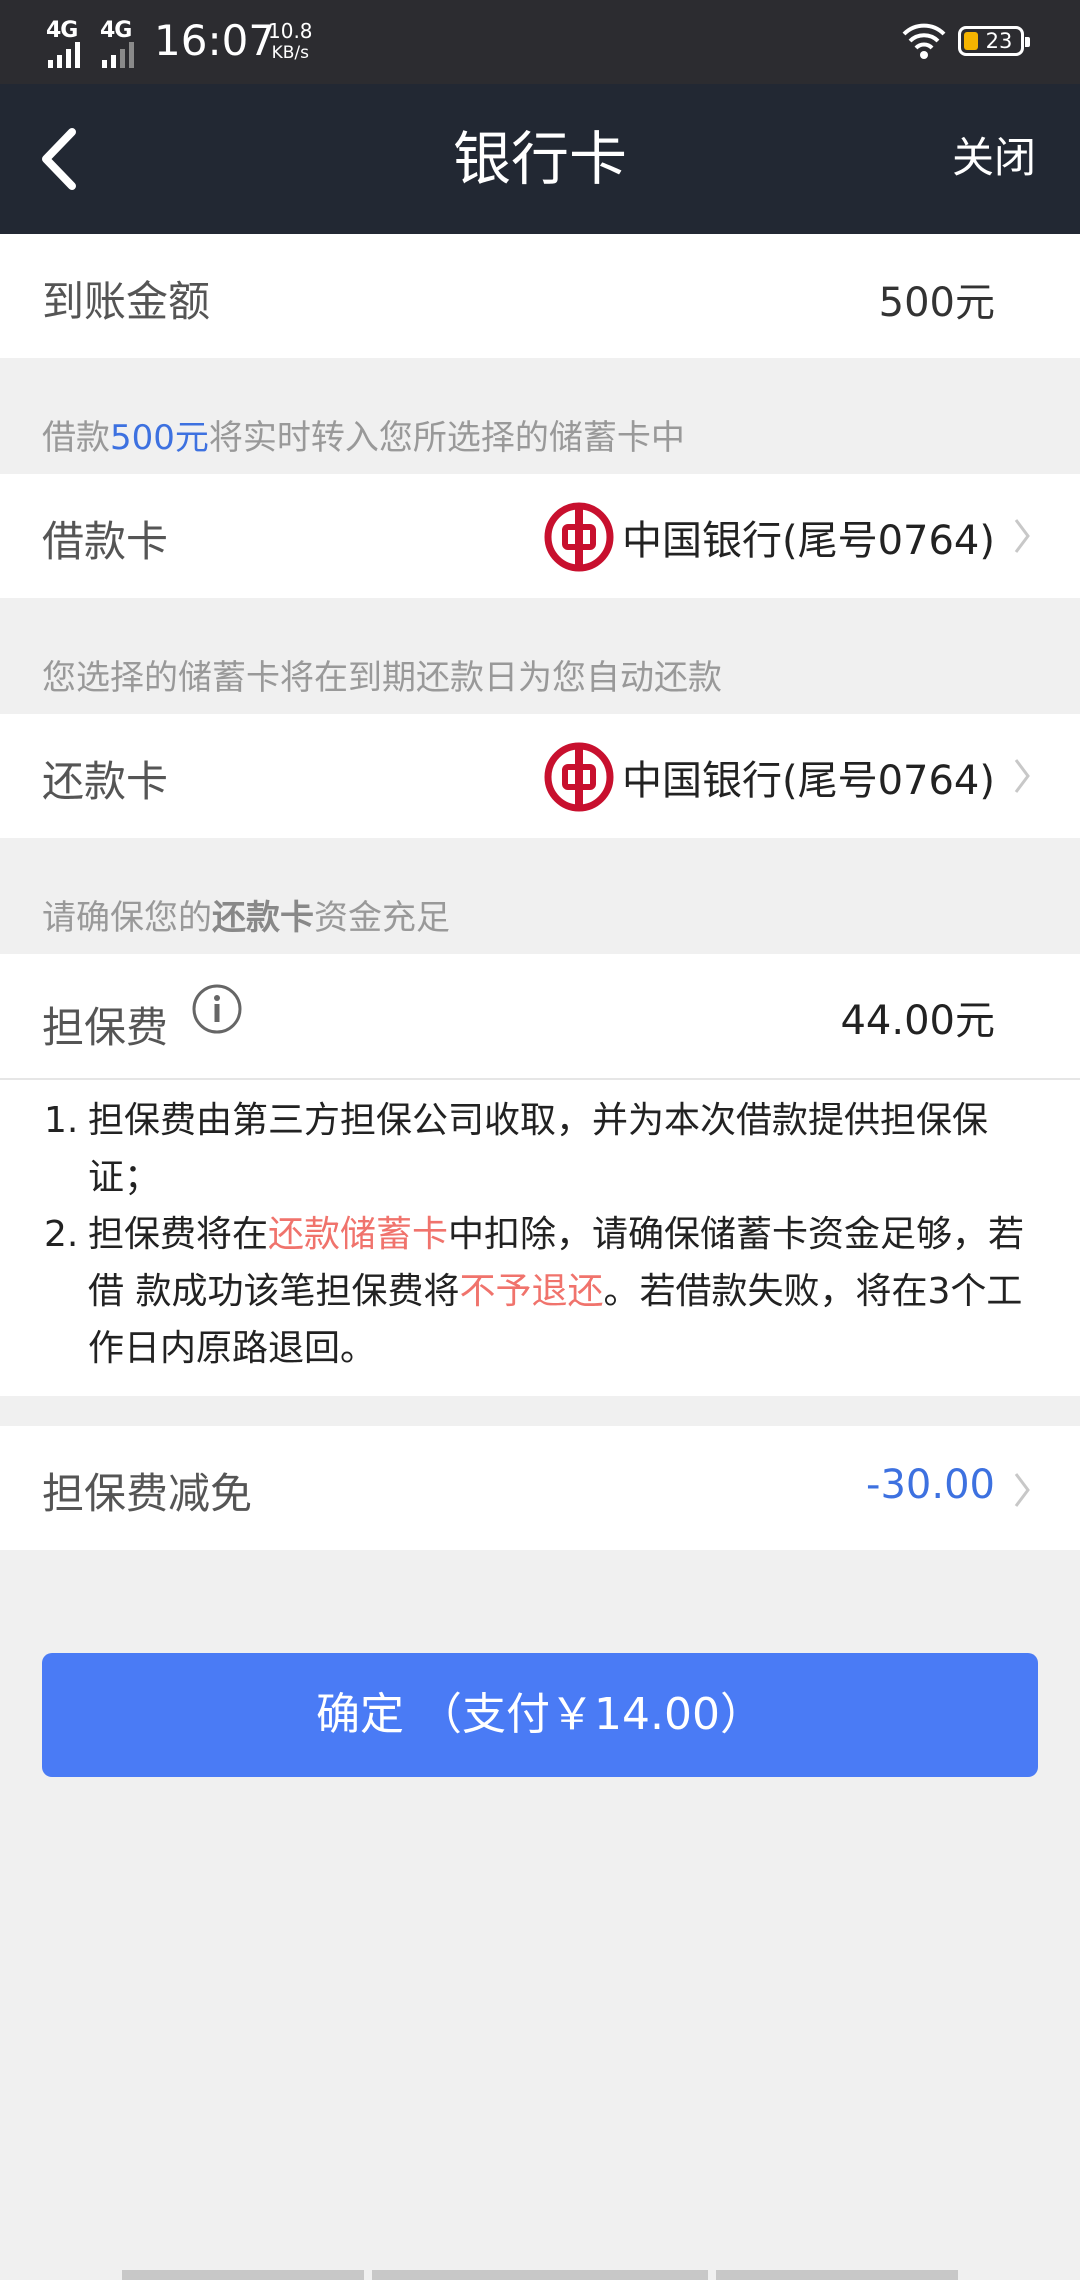  What do you see at coordinates (808, 541) in the screenshot?
I see `loan-card-bank-name: 中国银行(尾号0764)` at bounding box center [808, 541].